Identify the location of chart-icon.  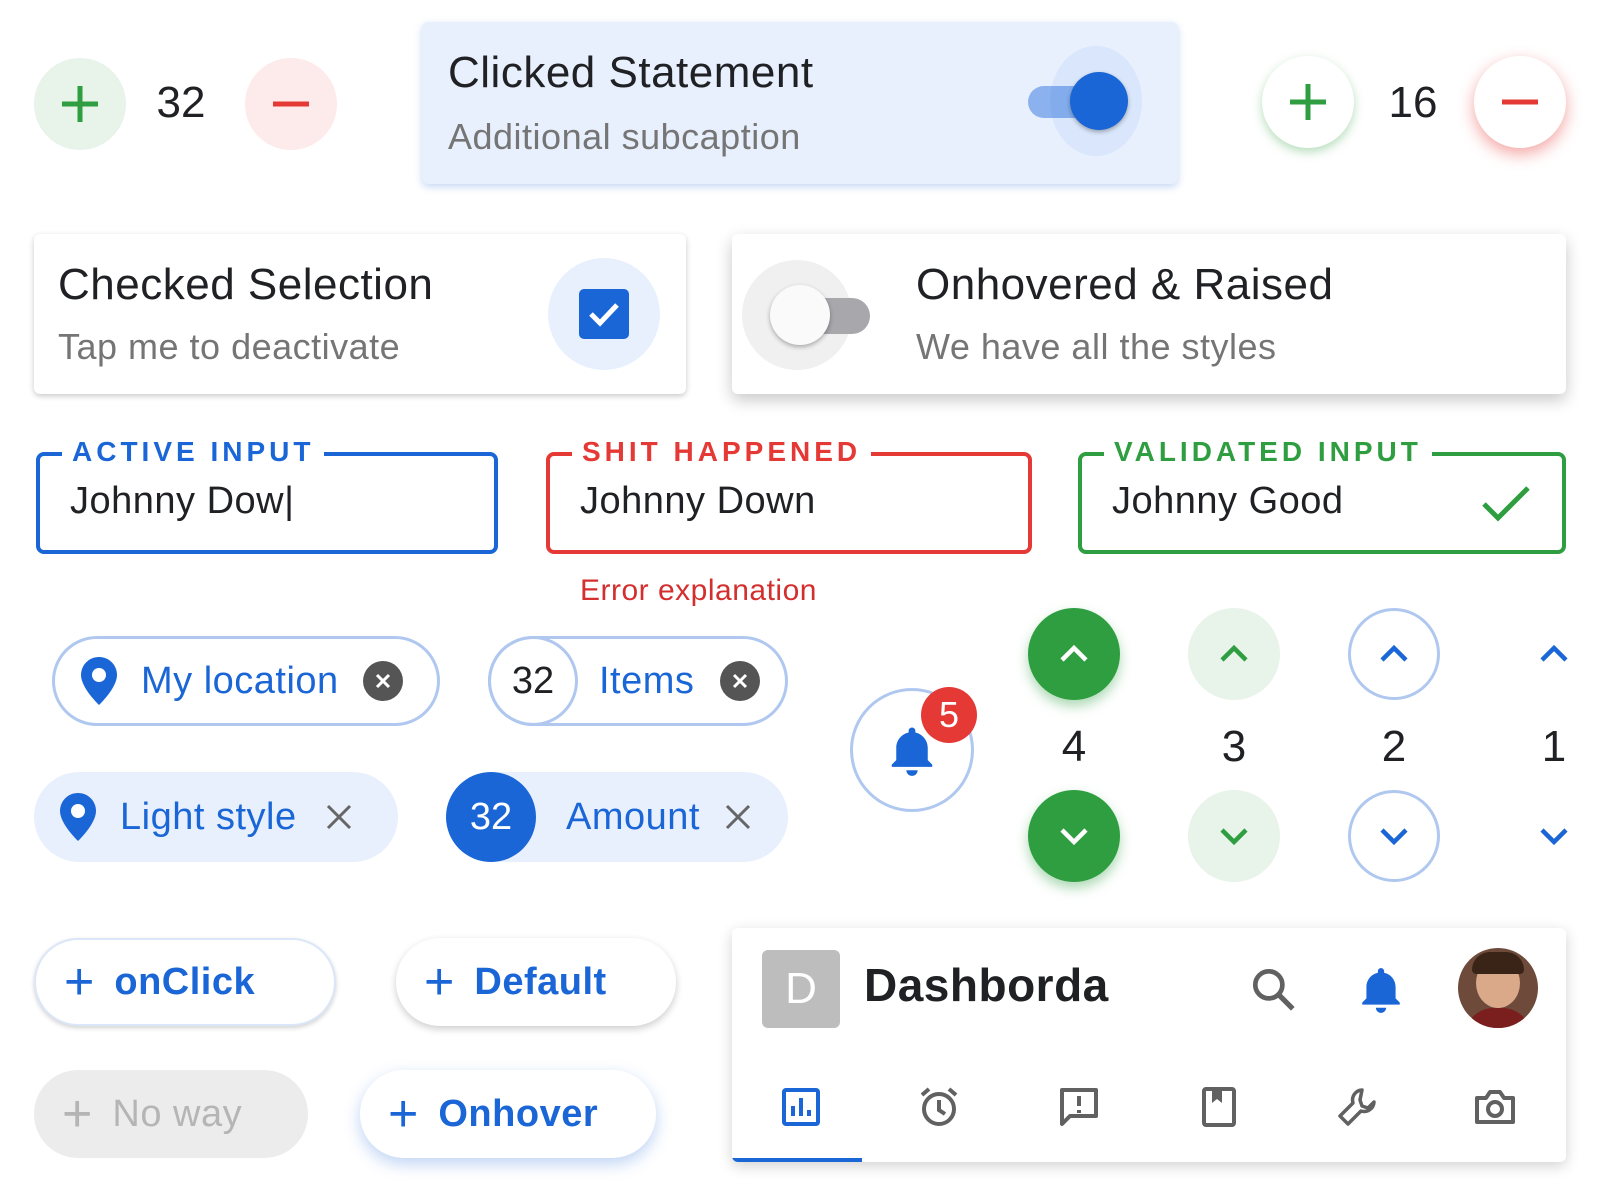
(801, 1107).